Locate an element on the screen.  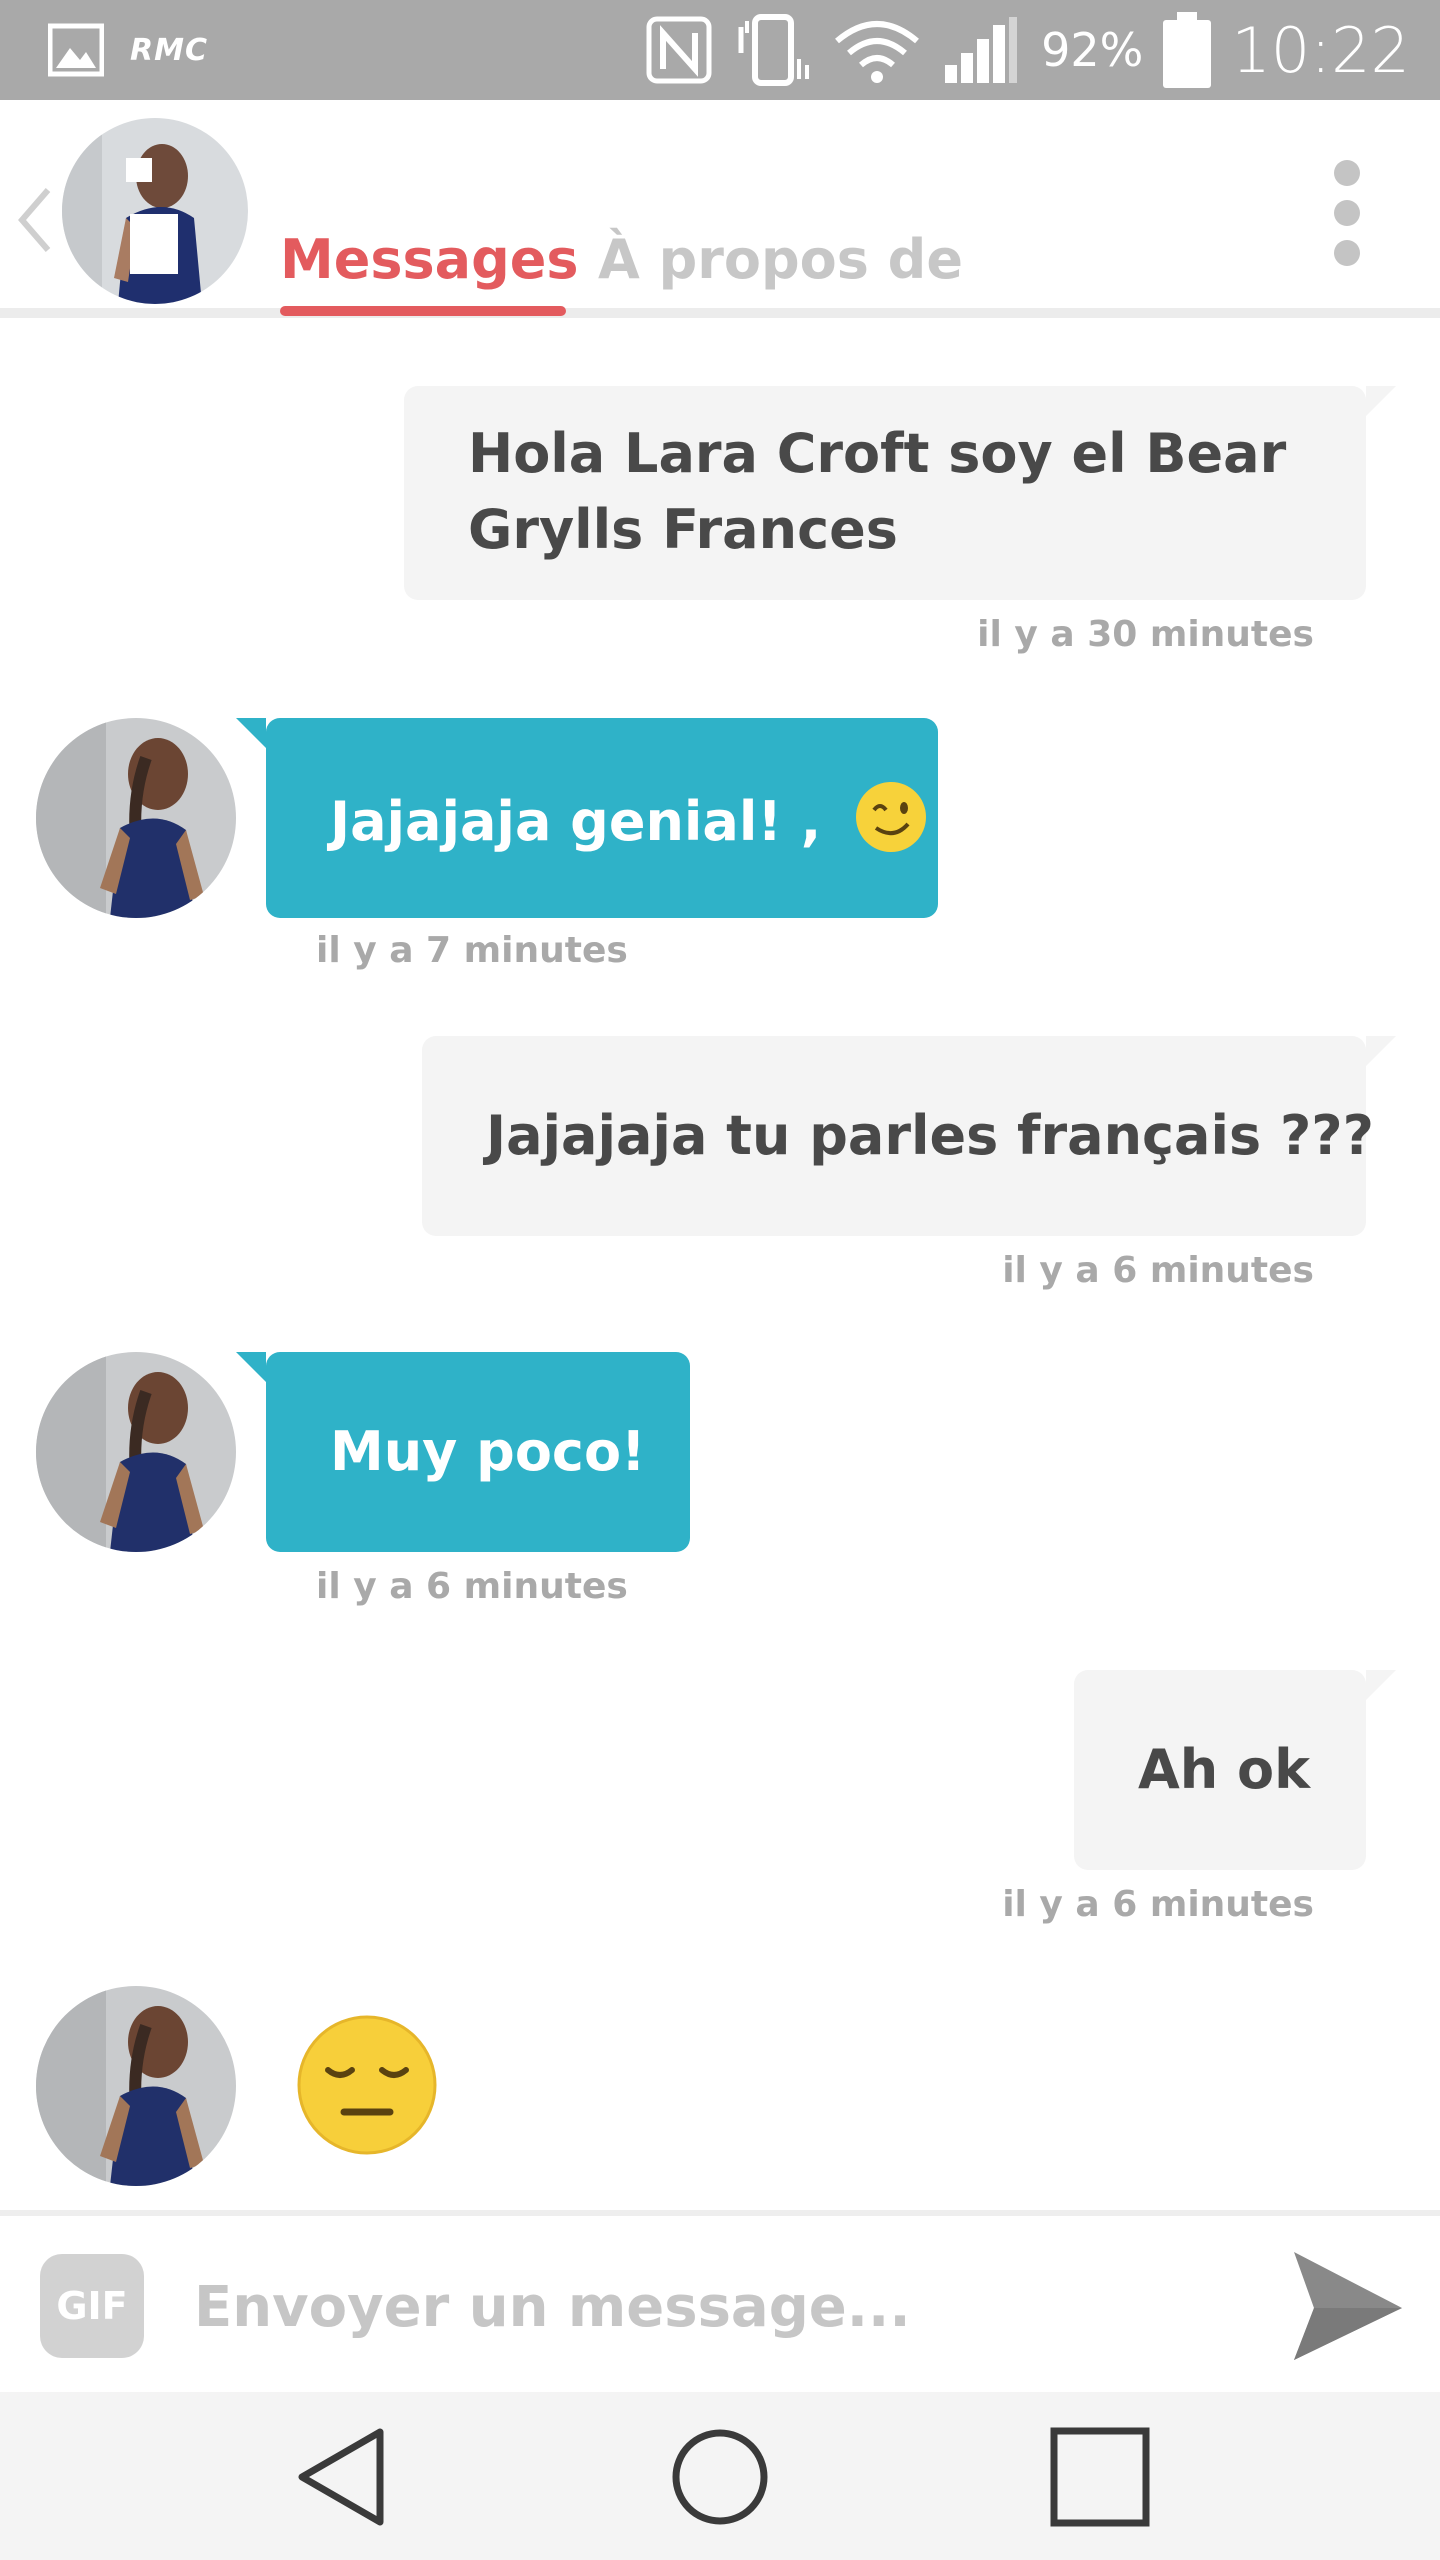
wifi-icon is located at coordinates (877, 52).